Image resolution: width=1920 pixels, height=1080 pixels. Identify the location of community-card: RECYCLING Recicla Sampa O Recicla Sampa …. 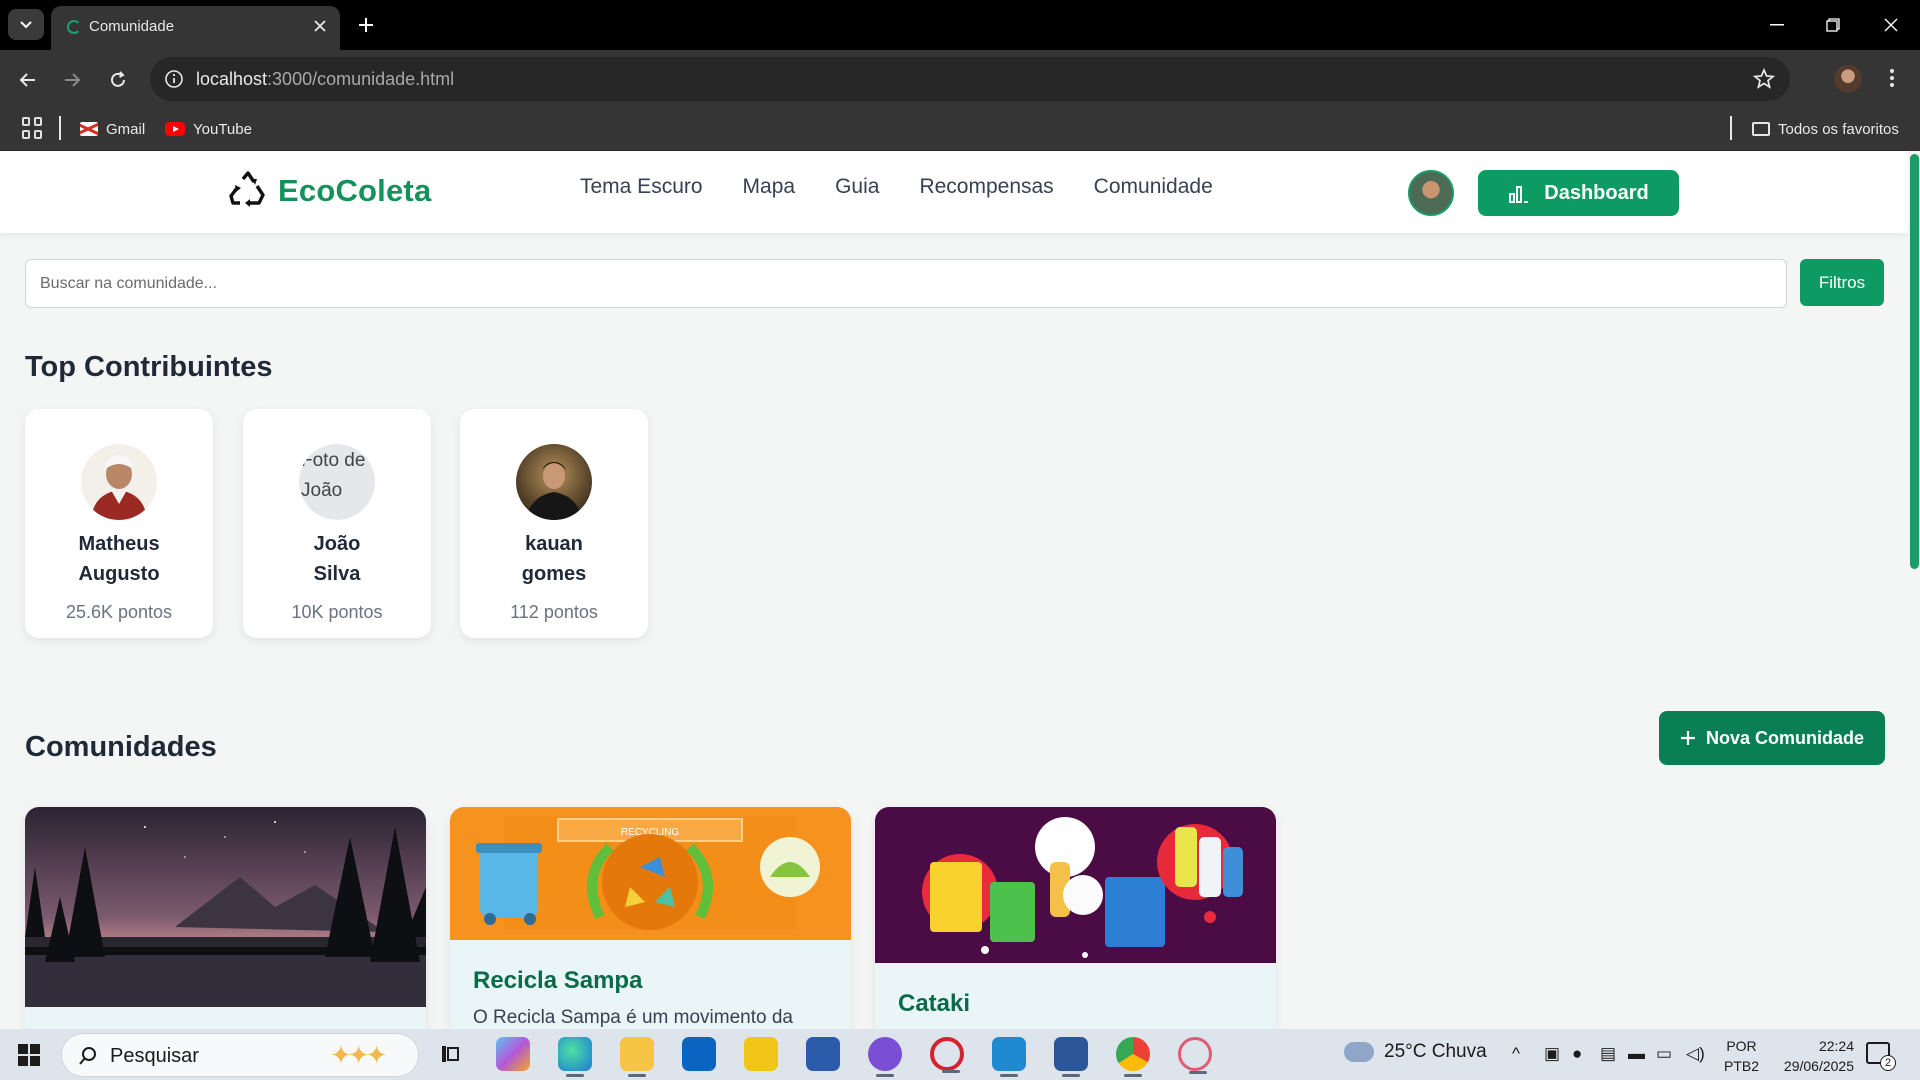
(650, 918).